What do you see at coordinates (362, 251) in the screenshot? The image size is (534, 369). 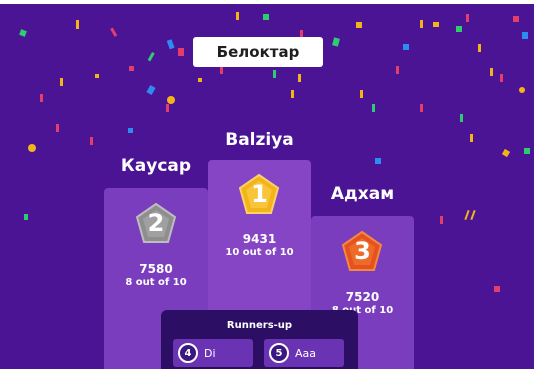 I see `third-place-rank: 3` at bounding box center [362, 251].